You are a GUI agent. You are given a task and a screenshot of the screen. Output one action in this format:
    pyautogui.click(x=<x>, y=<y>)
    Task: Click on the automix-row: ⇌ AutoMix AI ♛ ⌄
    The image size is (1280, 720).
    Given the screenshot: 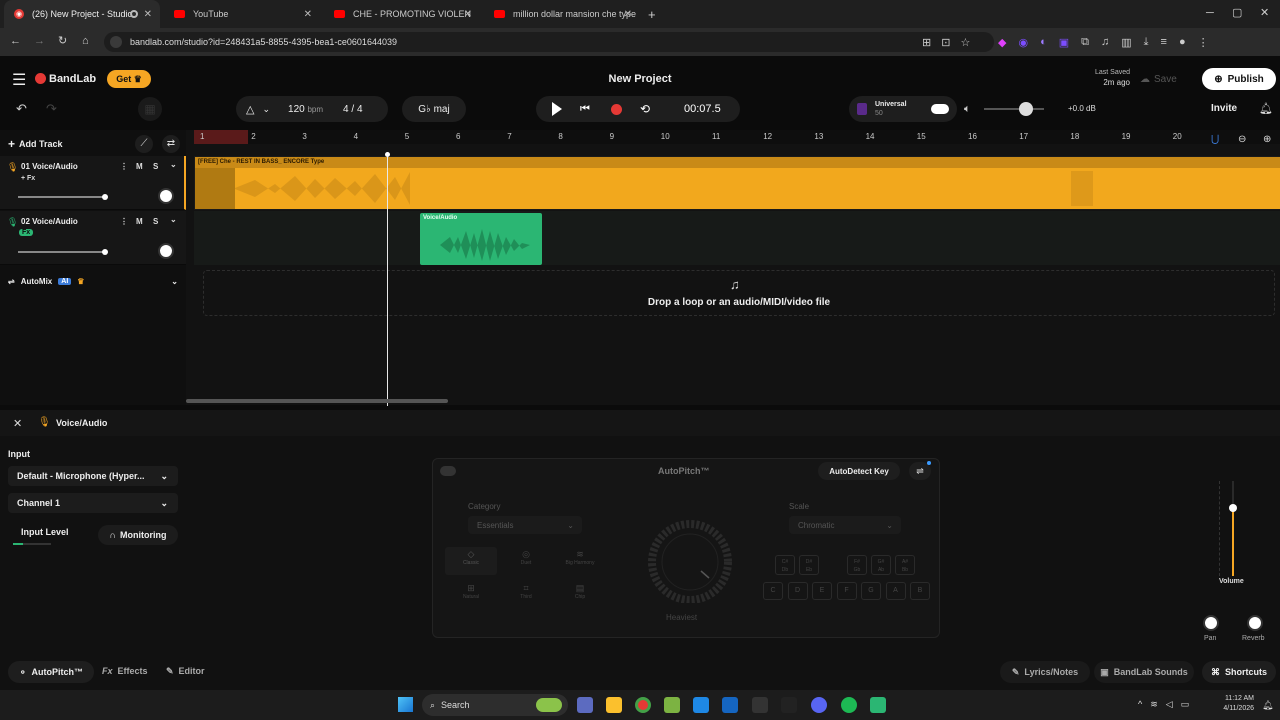 What is the action you would take?
    pyautogui.click(x=93, y=281)
    